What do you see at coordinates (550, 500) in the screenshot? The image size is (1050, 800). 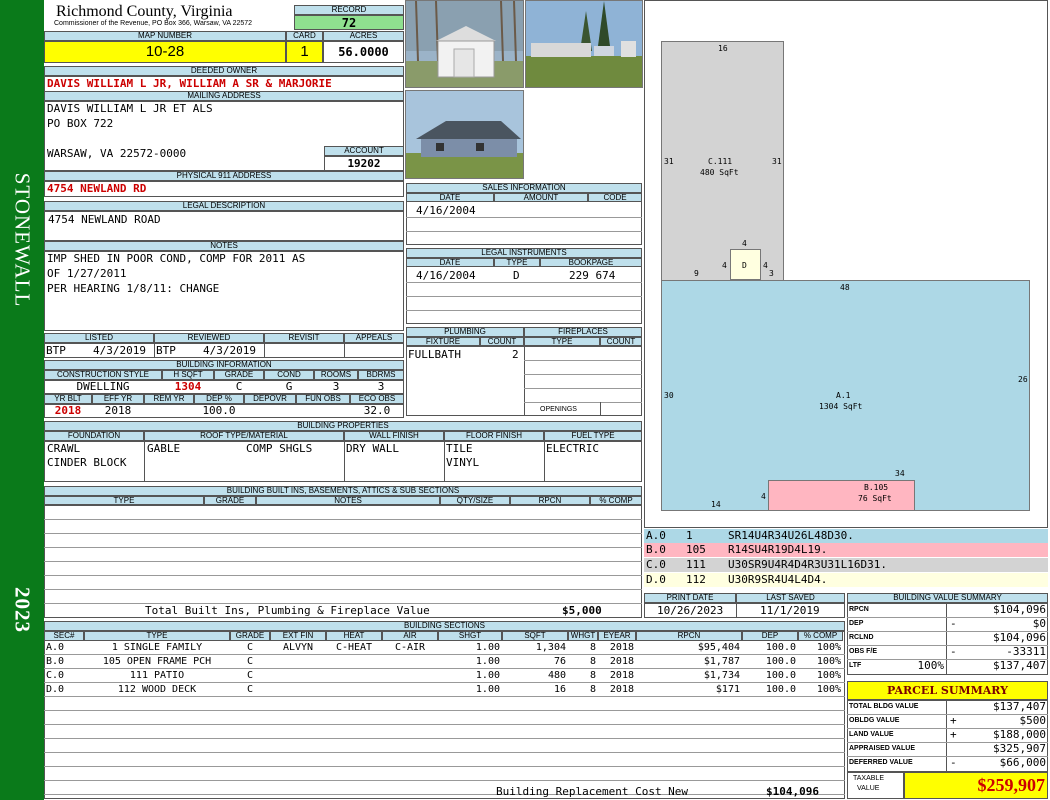 I see `builtins-rpcn-header: RPCN` at bounding box center [550, 500].